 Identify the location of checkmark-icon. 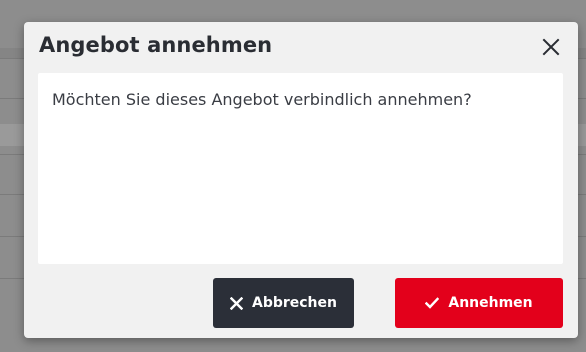
(432, 303).